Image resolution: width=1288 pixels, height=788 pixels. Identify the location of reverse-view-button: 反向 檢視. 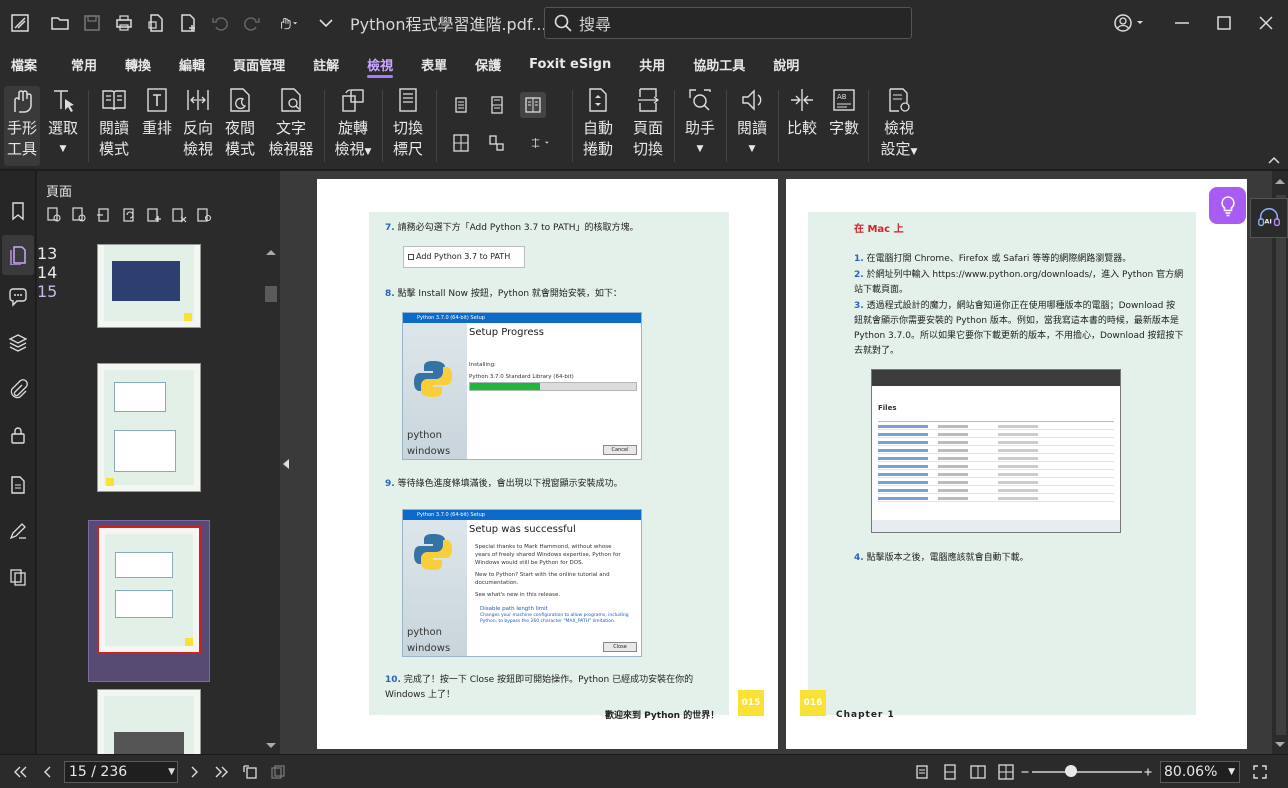
(198, 123).